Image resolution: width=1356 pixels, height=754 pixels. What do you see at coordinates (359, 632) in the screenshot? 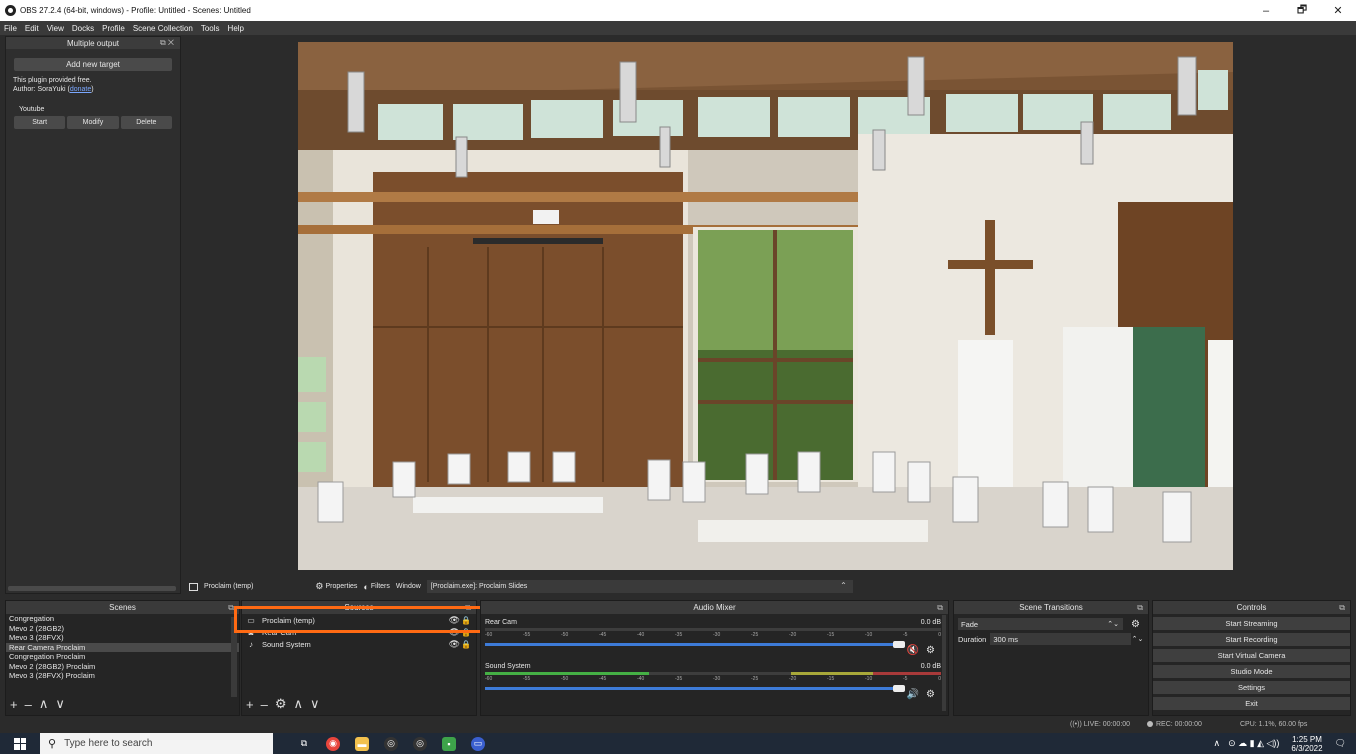
I see `source-item: ◙ Rear Cam 👁 🔒` at bounding box center [359, 632].